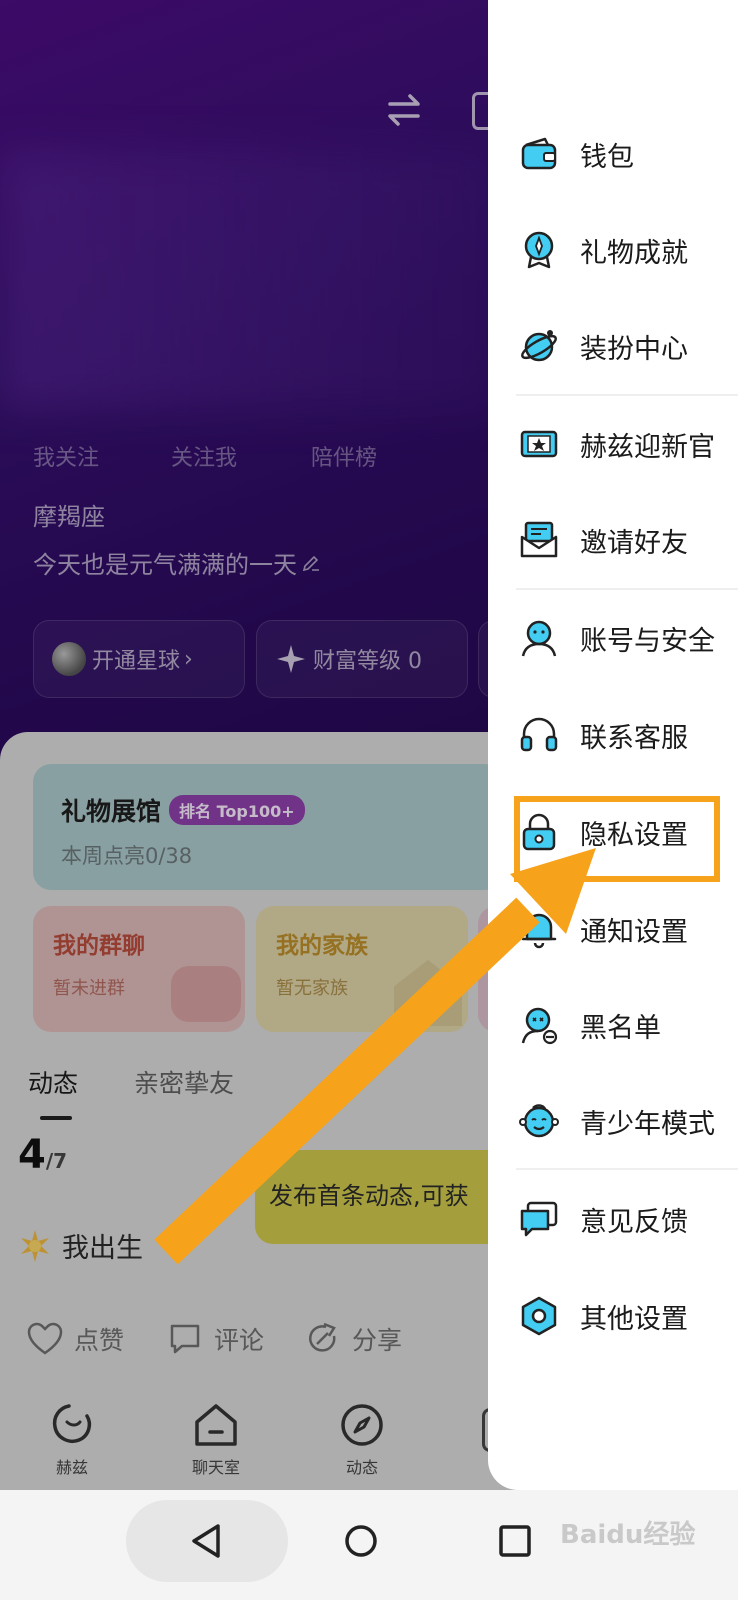 This screenshot has height=1600, width=738. I want to click on menu-item-blacklist: 黑名单, so click(613, 1025).